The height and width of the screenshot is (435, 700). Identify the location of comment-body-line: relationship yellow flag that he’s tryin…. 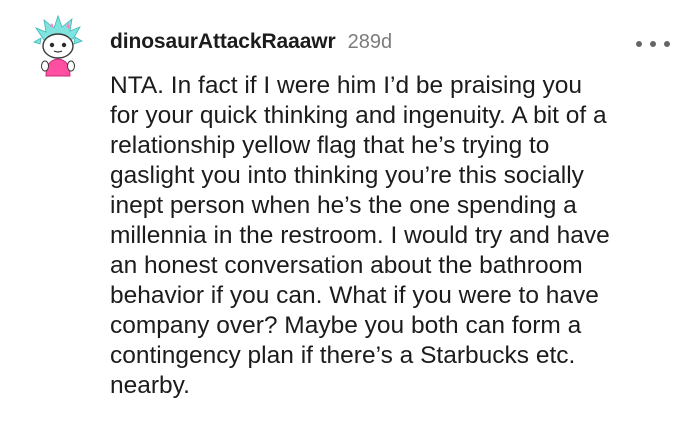
(330, 145).